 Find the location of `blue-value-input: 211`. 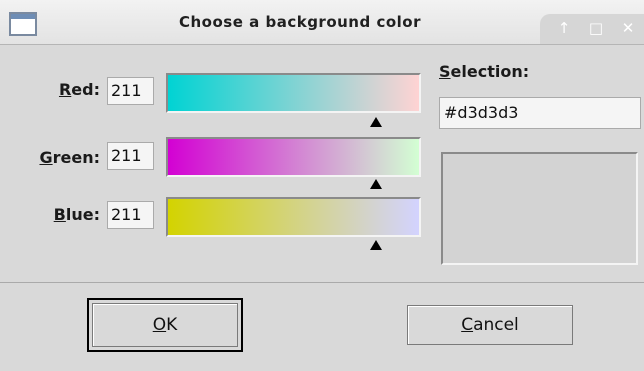

blue-value-input: 211 is located at coordinates (130, 215).